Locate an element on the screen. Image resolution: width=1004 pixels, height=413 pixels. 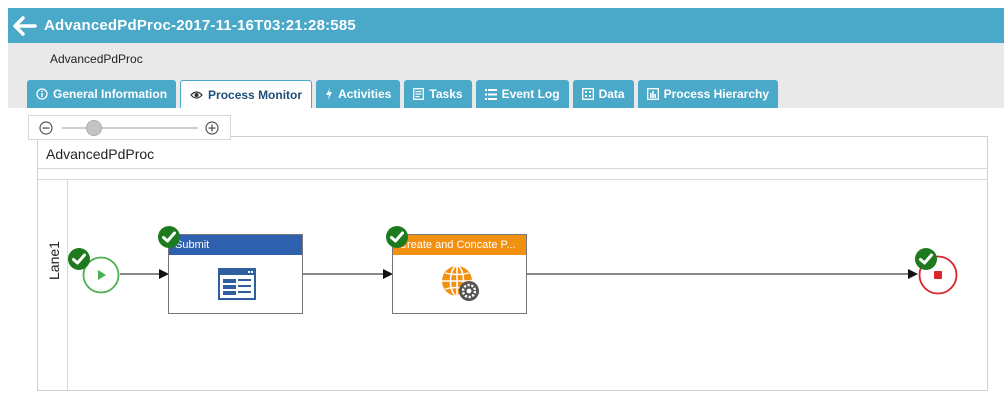
task-submit: Submit is located at coordinates (235, 274).